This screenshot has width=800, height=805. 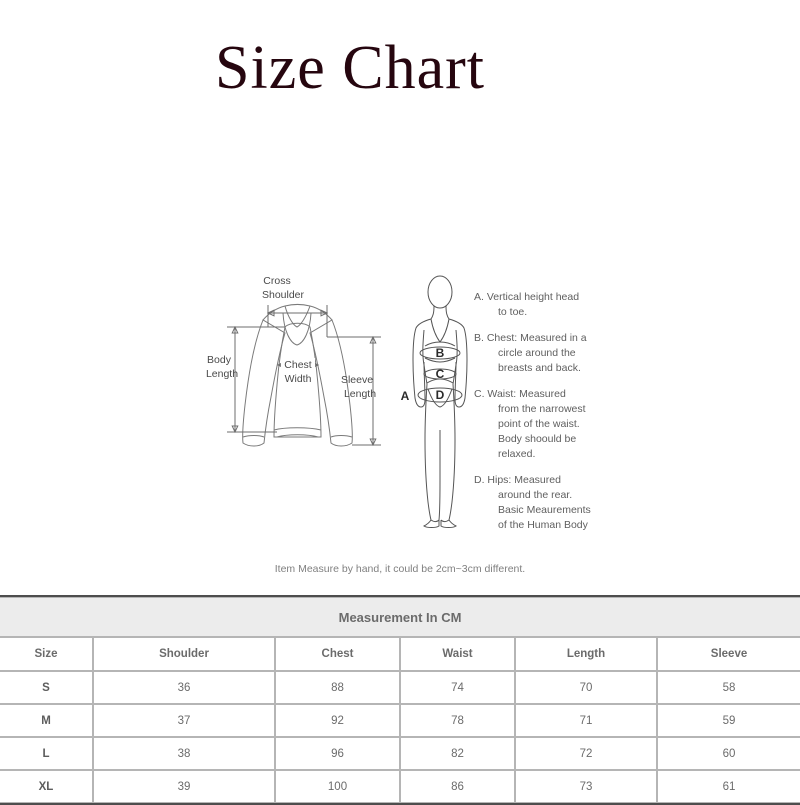 I want to click on sleeve-length-dimension: Sleeve Length, so click(x=354, y=391).